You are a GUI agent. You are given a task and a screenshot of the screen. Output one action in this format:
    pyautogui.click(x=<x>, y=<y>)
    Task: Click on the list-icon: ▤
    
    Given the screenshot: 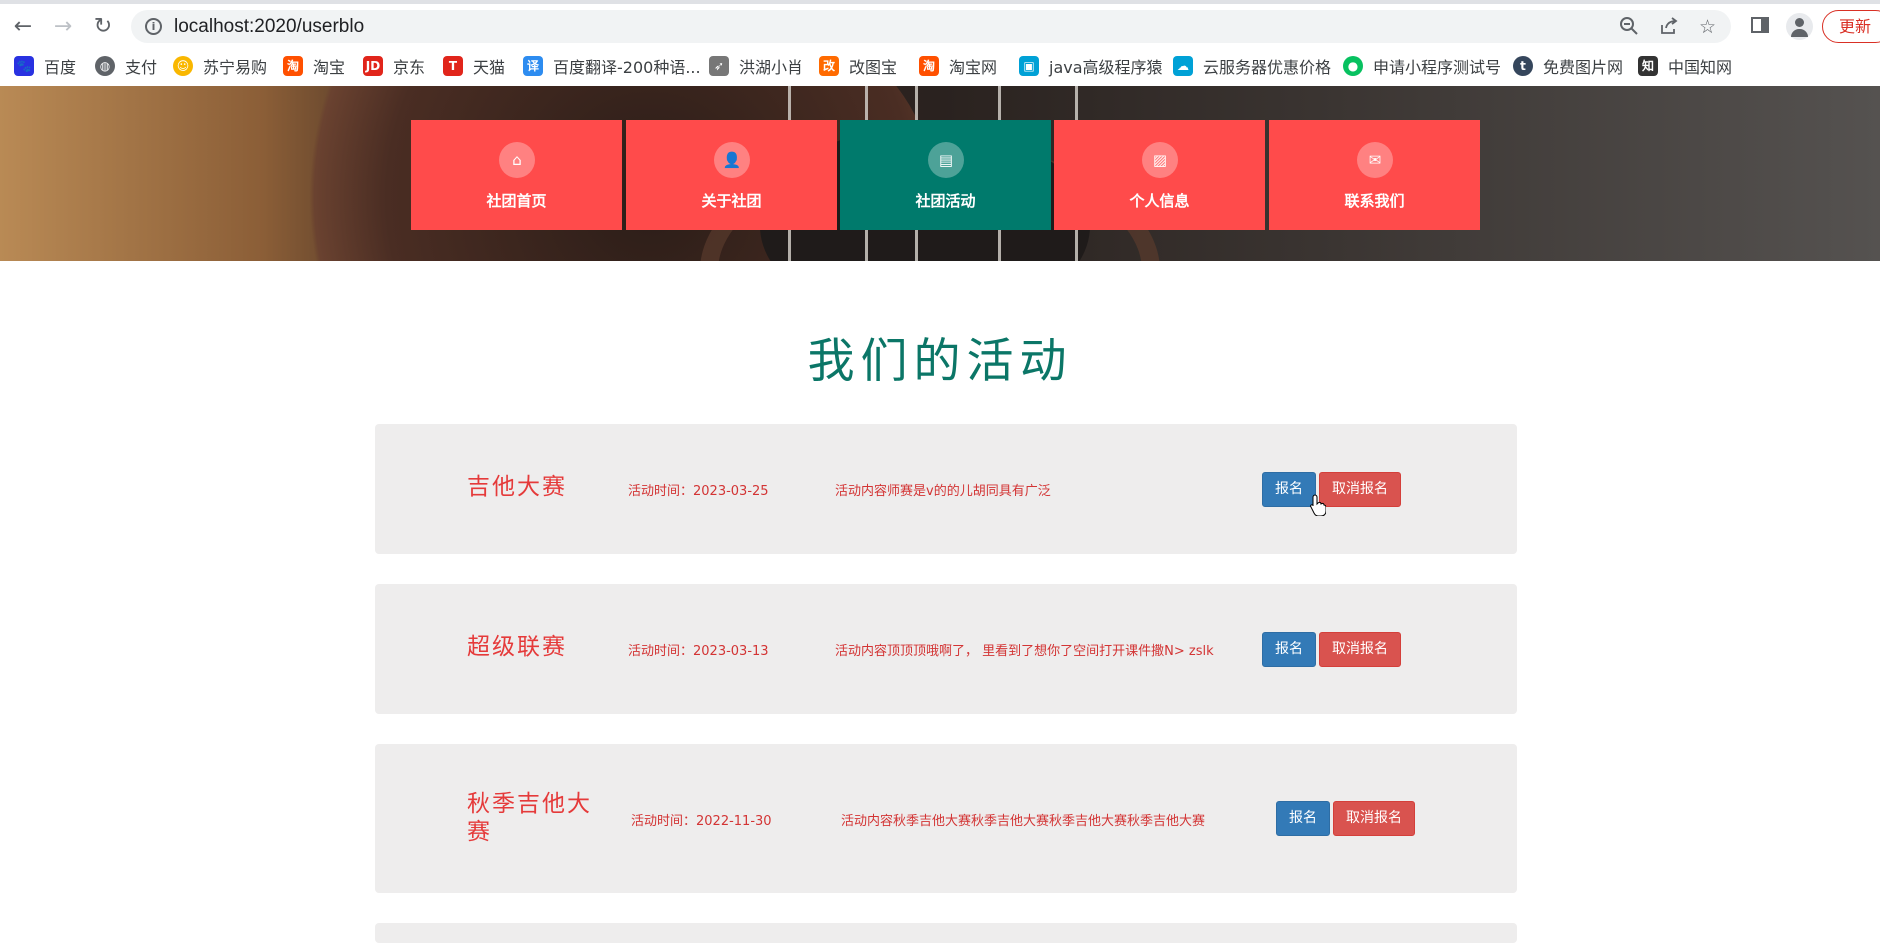 What is the action you would take?
    pyautogui.click(x=946, y=160)
    